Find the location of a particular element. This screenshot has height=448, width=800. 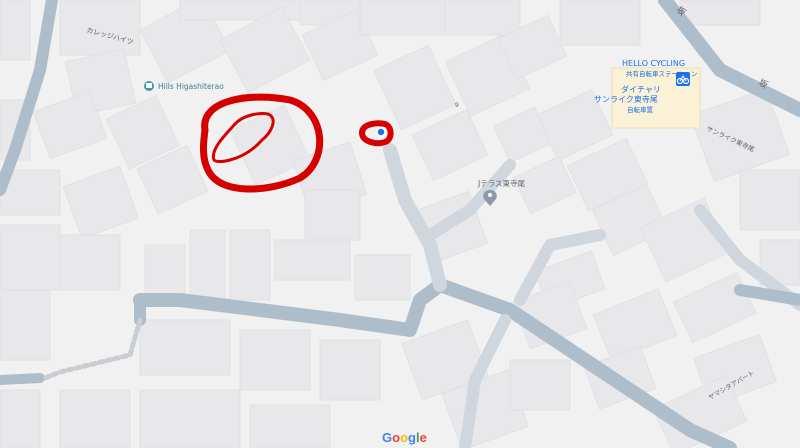

google-letter: g is located at coordinates (412, 437).